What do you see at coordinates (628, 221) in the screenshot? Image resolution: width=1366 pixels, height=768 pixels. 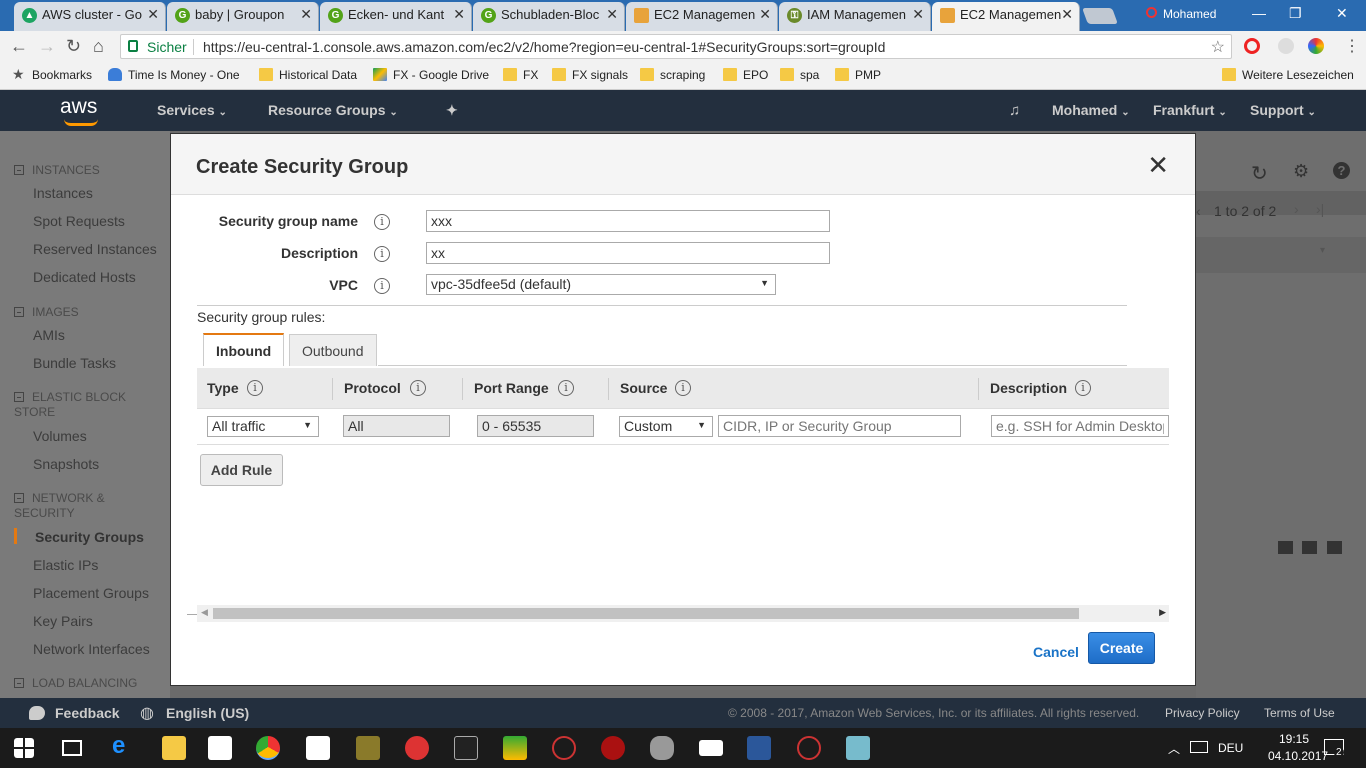 I see `security-group-name-input` at bounding box center [628, 221].